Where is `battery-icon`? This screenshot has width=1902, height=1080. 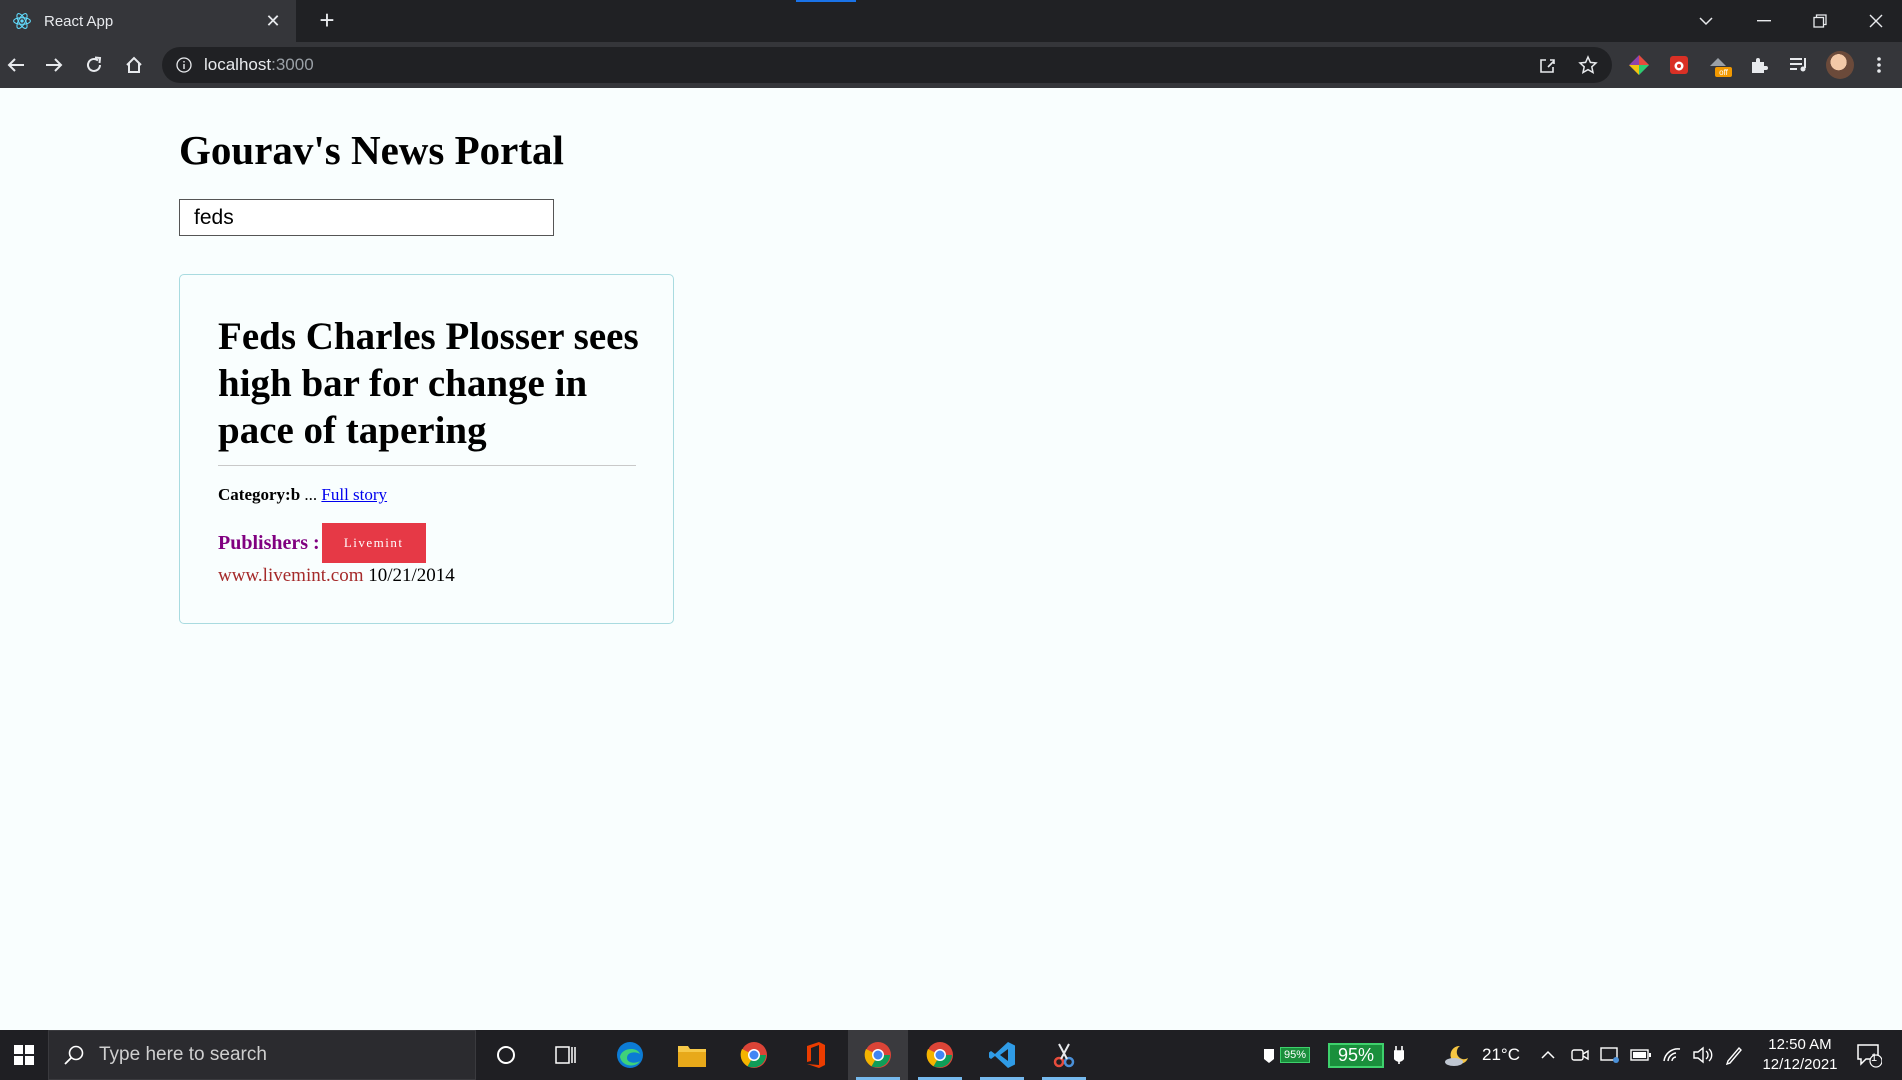 battery-icon is located at coordinates (1641, 1055).